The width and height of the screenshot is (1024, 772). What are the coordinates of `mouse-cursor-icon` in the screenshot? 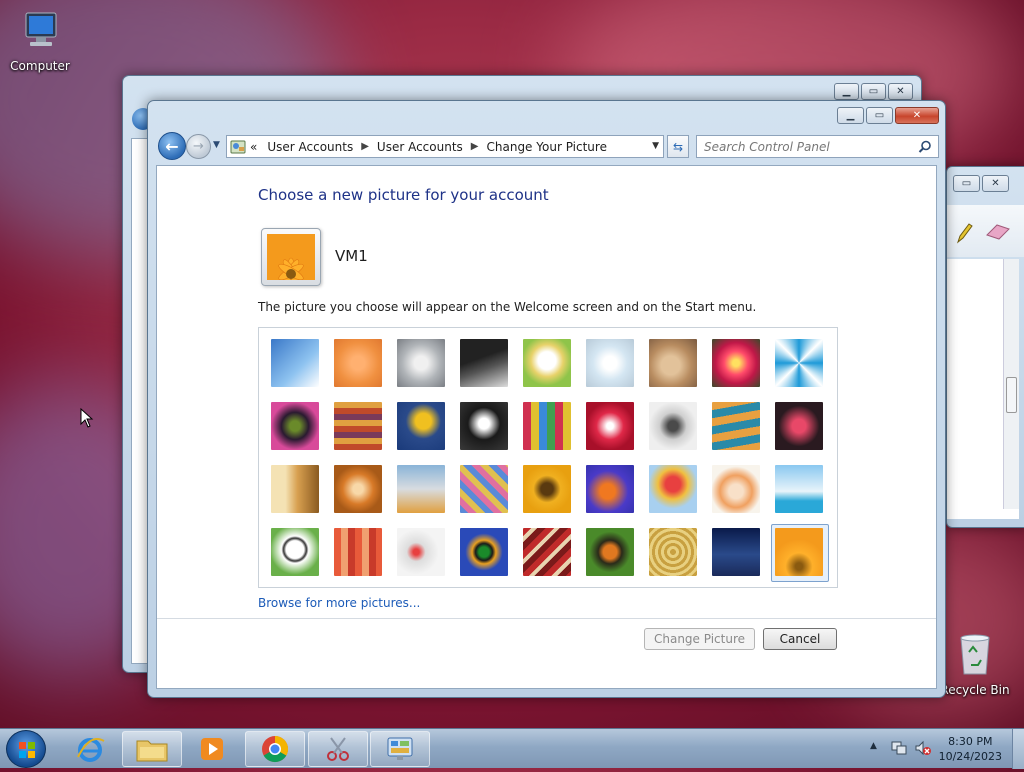 It's located at (87, 419).